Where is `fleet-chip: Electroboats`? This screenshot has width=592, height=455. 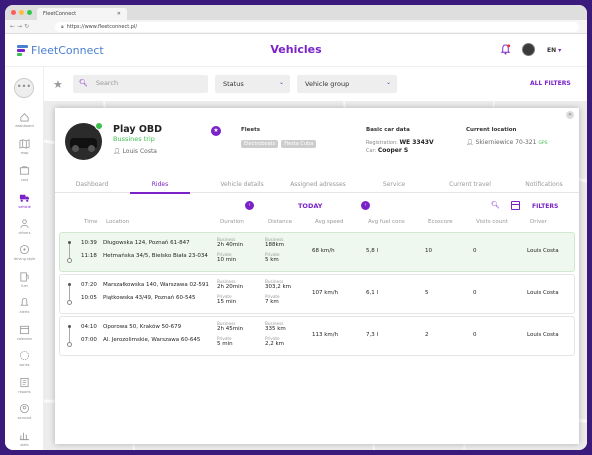
fleet-chip: Electroboats is located at coordinates (260, 144).